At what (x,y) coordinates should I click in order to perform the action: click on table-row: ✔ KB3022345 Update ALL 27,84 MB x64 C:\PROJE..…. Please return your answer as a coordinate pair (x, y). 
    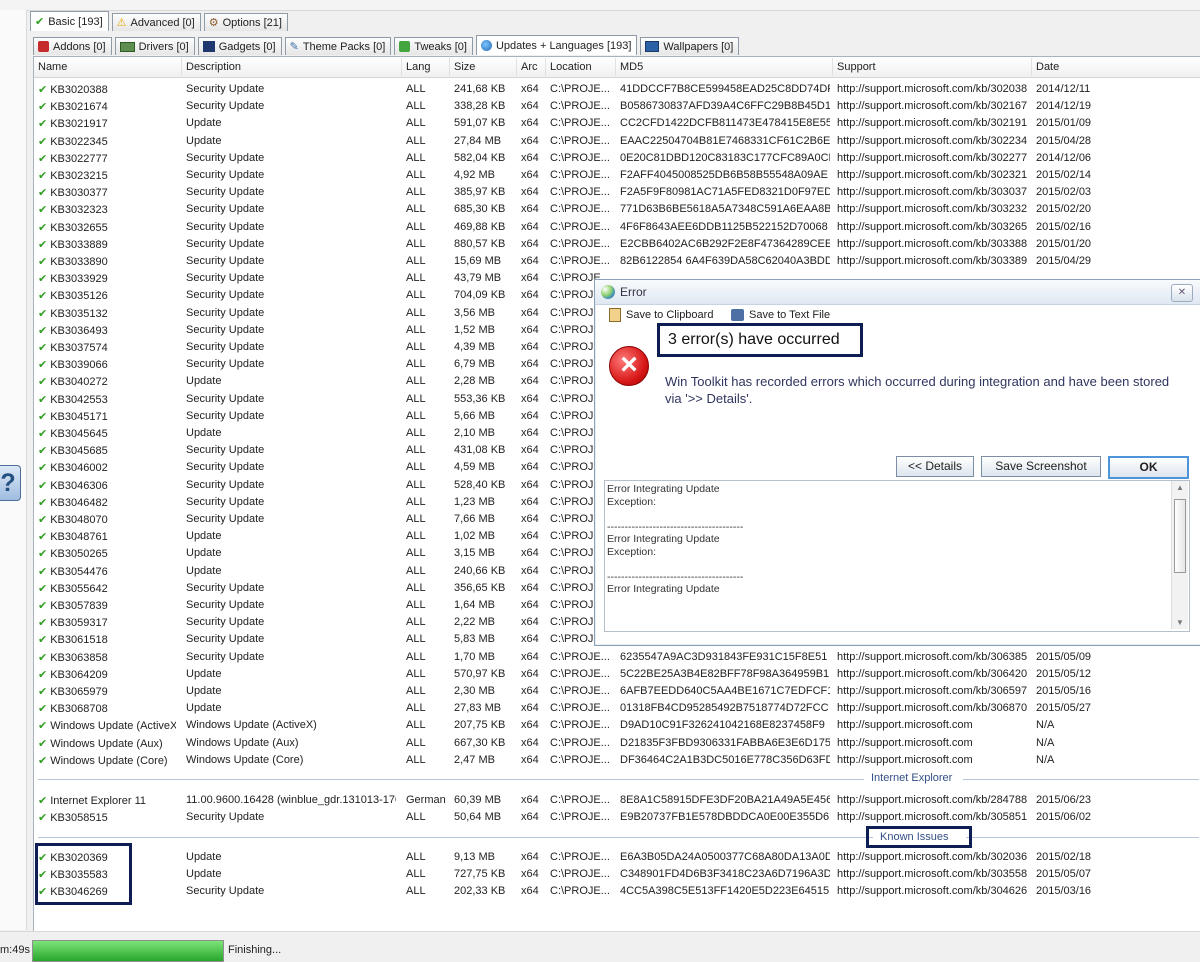
    Looking at the image, I should click on (617, 141).